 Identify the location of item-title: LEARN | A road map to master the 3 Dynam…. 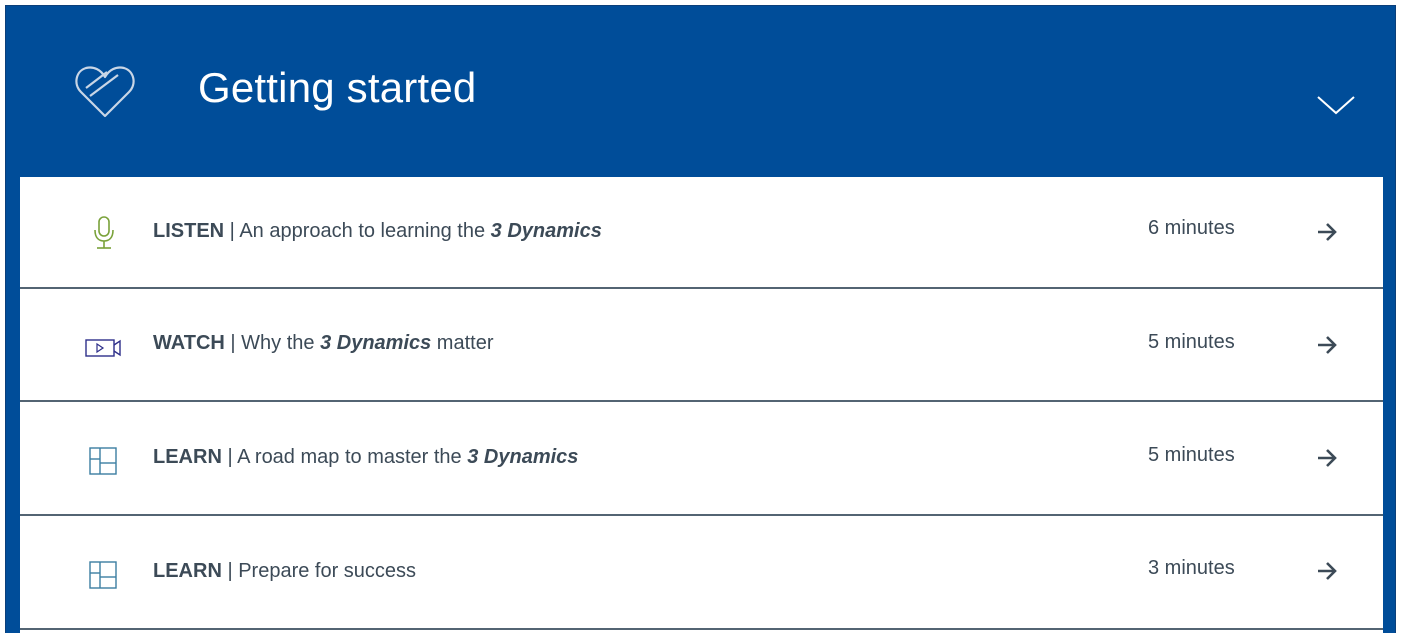
(365, 457).